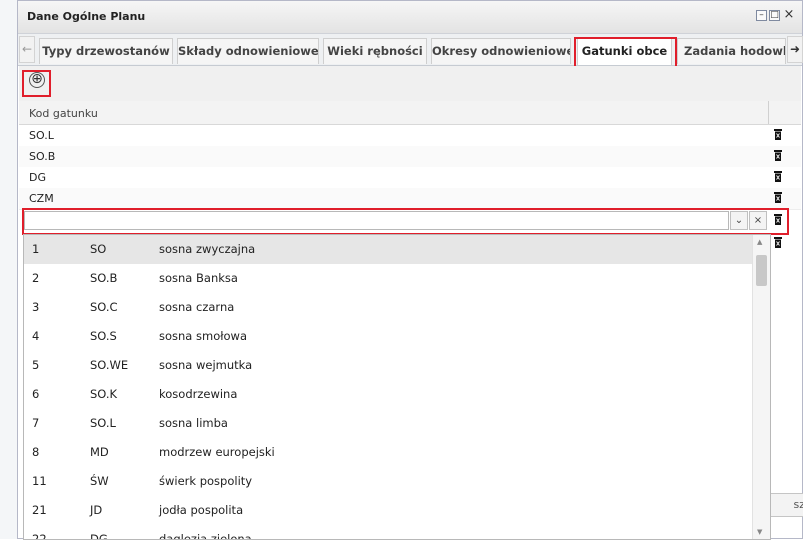  What do you see at coordinates (389, 336) in the screenshot?
I see `dropdown-item: 4 SO.S sosna smołowa` at bounding box center [389, 336].